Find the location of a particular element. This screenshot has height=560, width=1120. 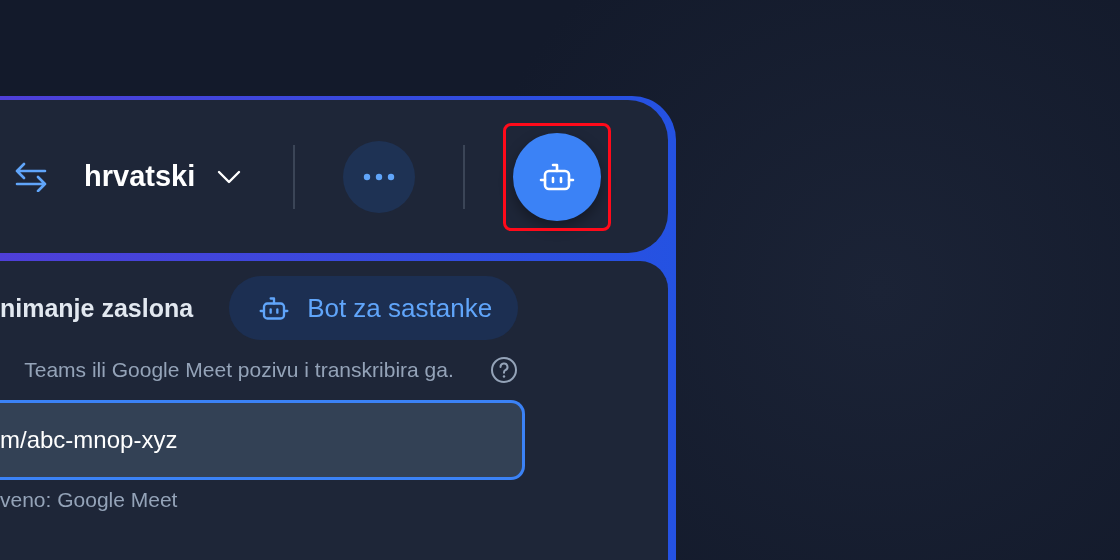

panel-title: nimanje zaslona is located at coordinates (97, 308).